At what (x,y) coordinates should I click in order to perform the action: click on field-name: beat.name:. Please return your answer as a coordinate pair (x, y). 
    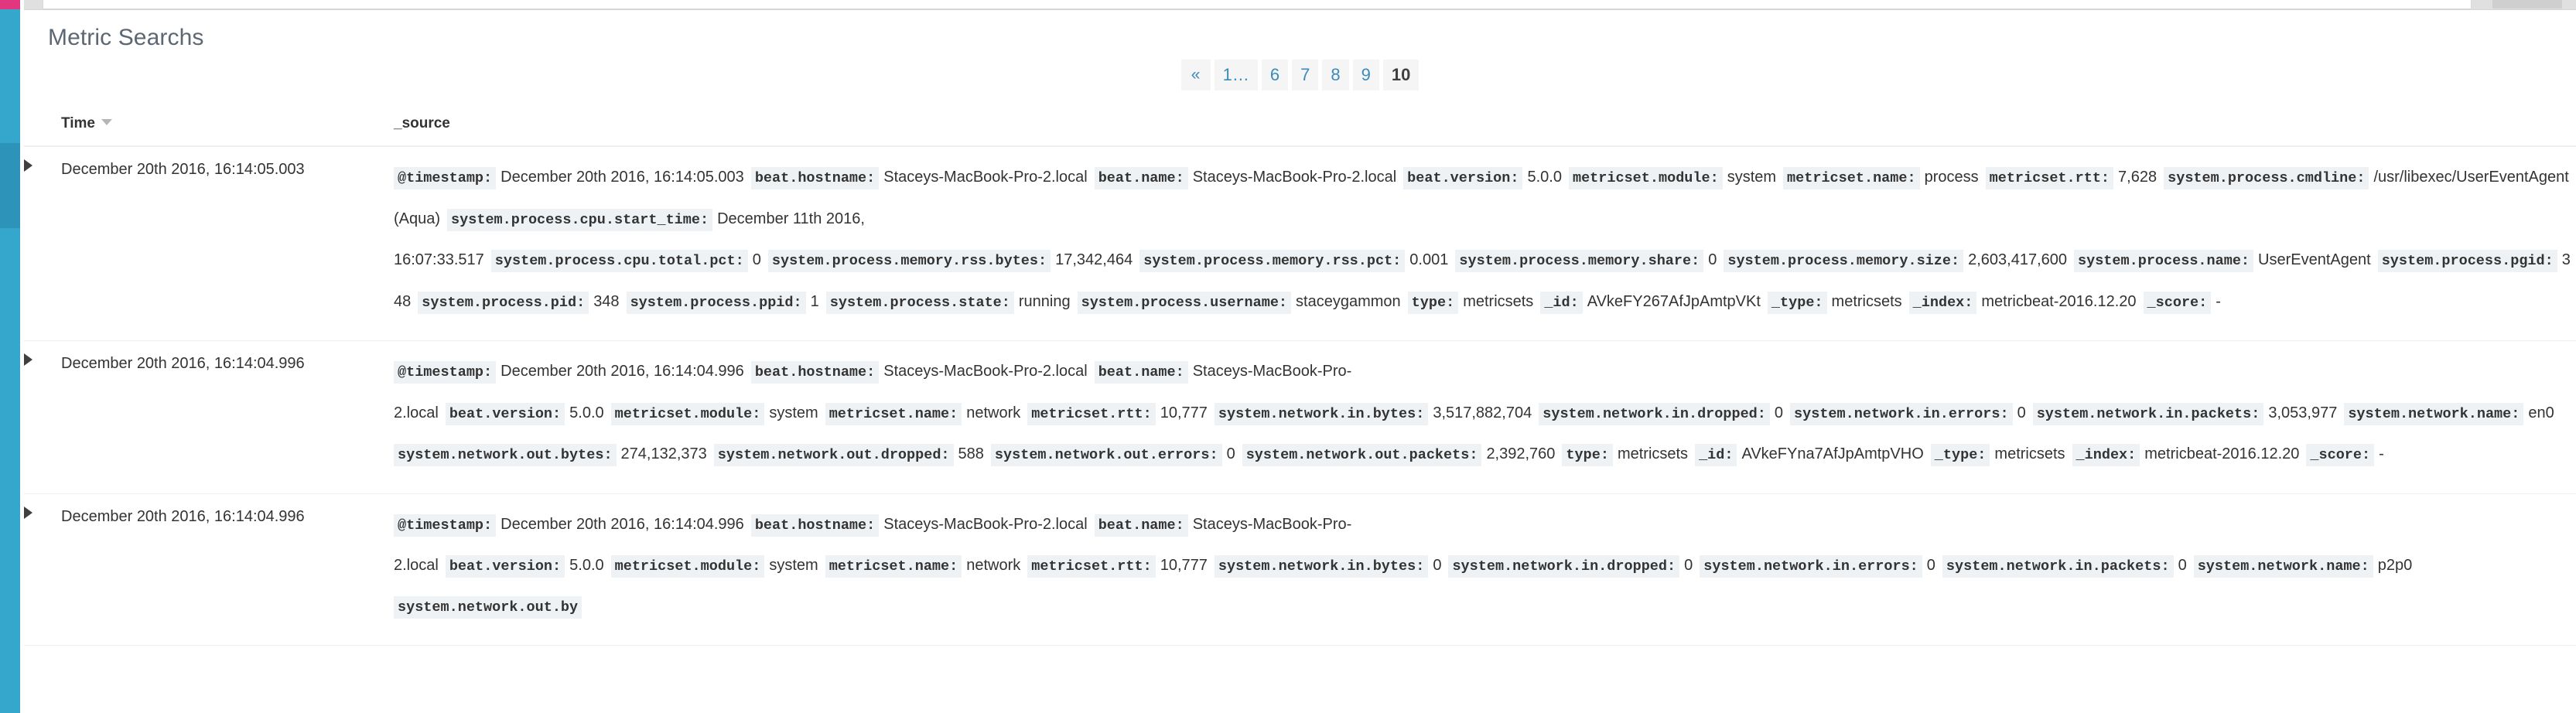
    Looking at the image, I should click on (1141, 178).